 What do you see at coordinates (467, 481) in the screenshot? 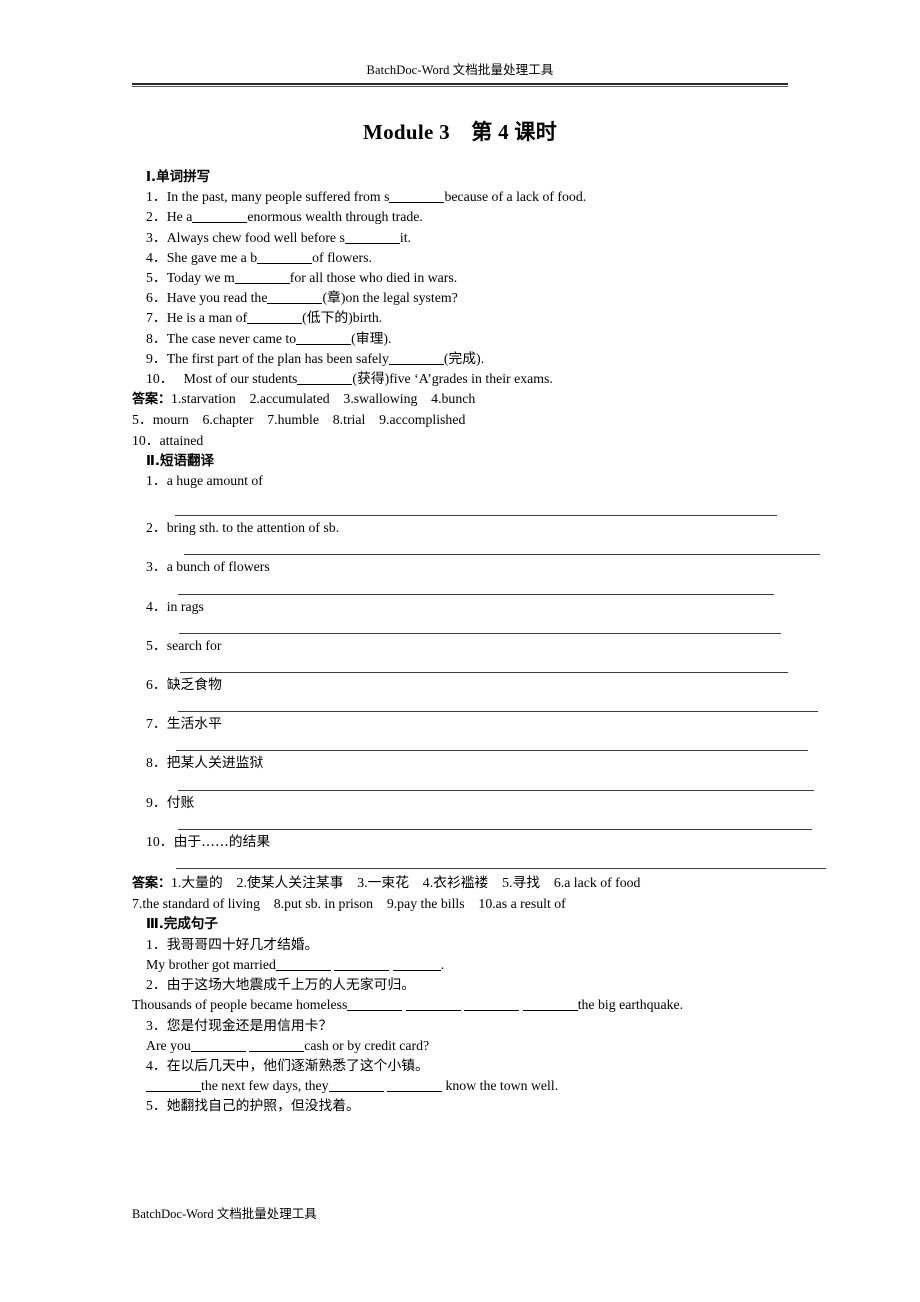
I see `translation-item: 1．a huge amount of` at bounding box center [467, 481].